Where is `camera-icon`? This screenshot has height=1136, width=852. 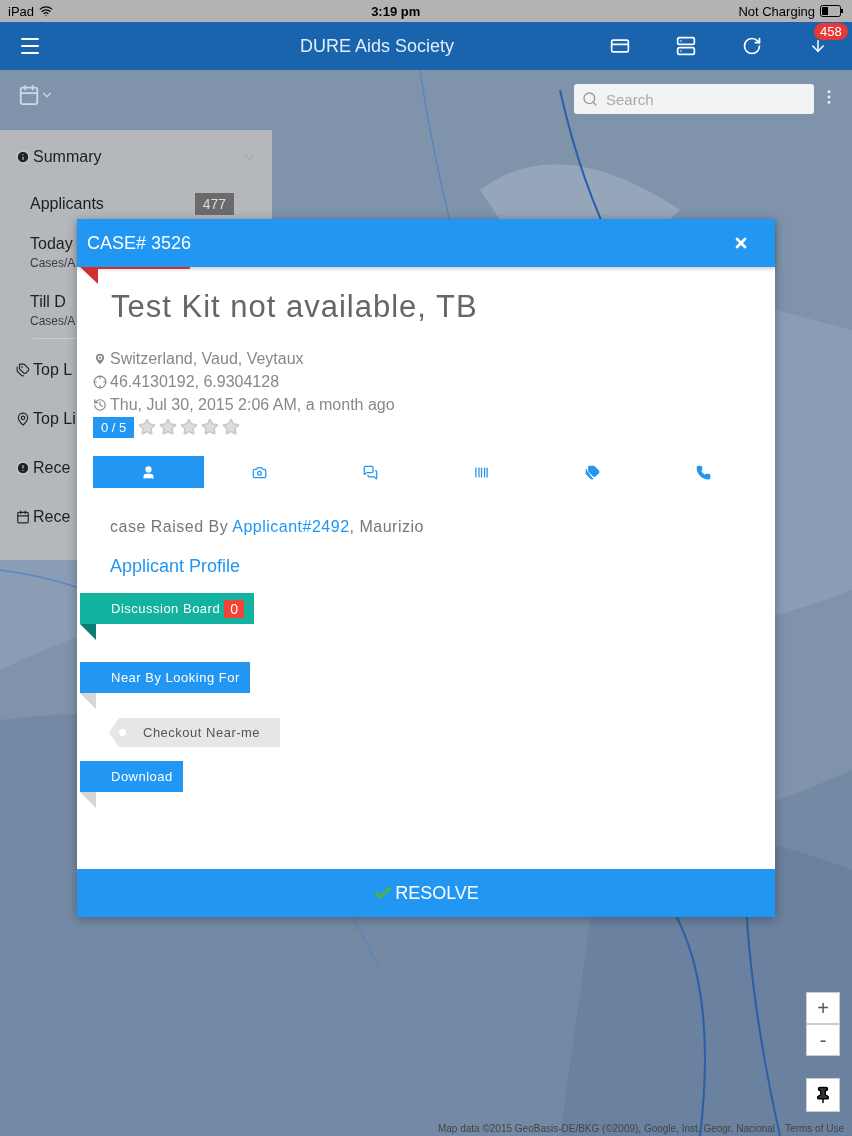 camera-icon is located at coordinates (259, 472).